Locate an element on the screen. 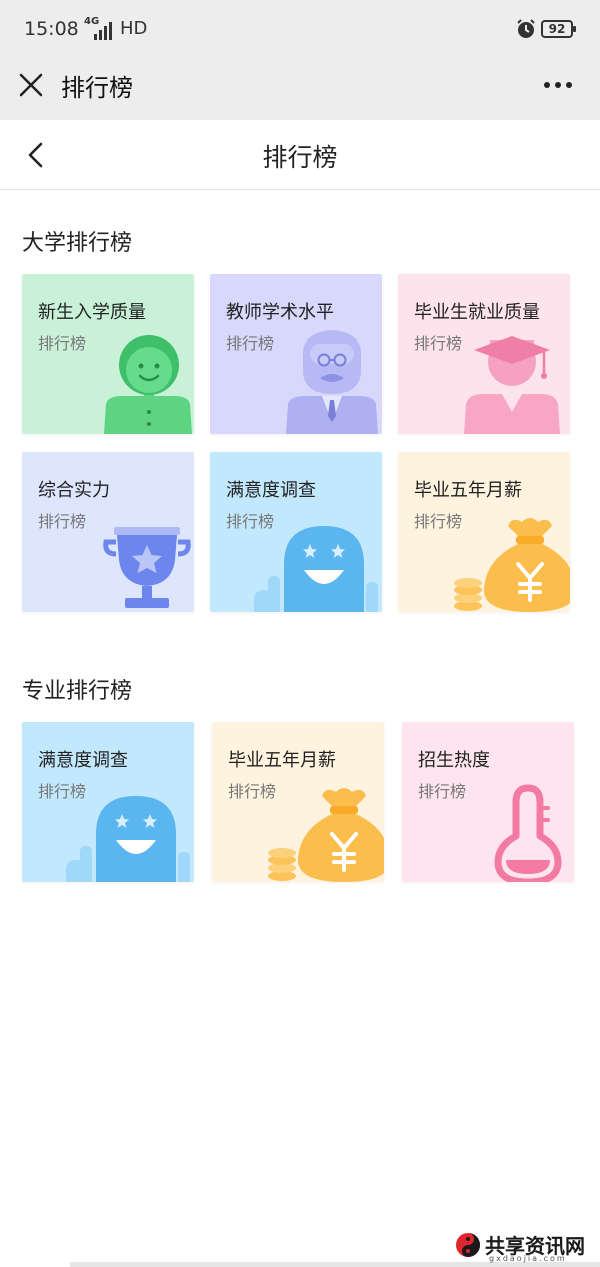  card-overall-strength: 综合实力 排行榜 is located at coordinates (108, 532).